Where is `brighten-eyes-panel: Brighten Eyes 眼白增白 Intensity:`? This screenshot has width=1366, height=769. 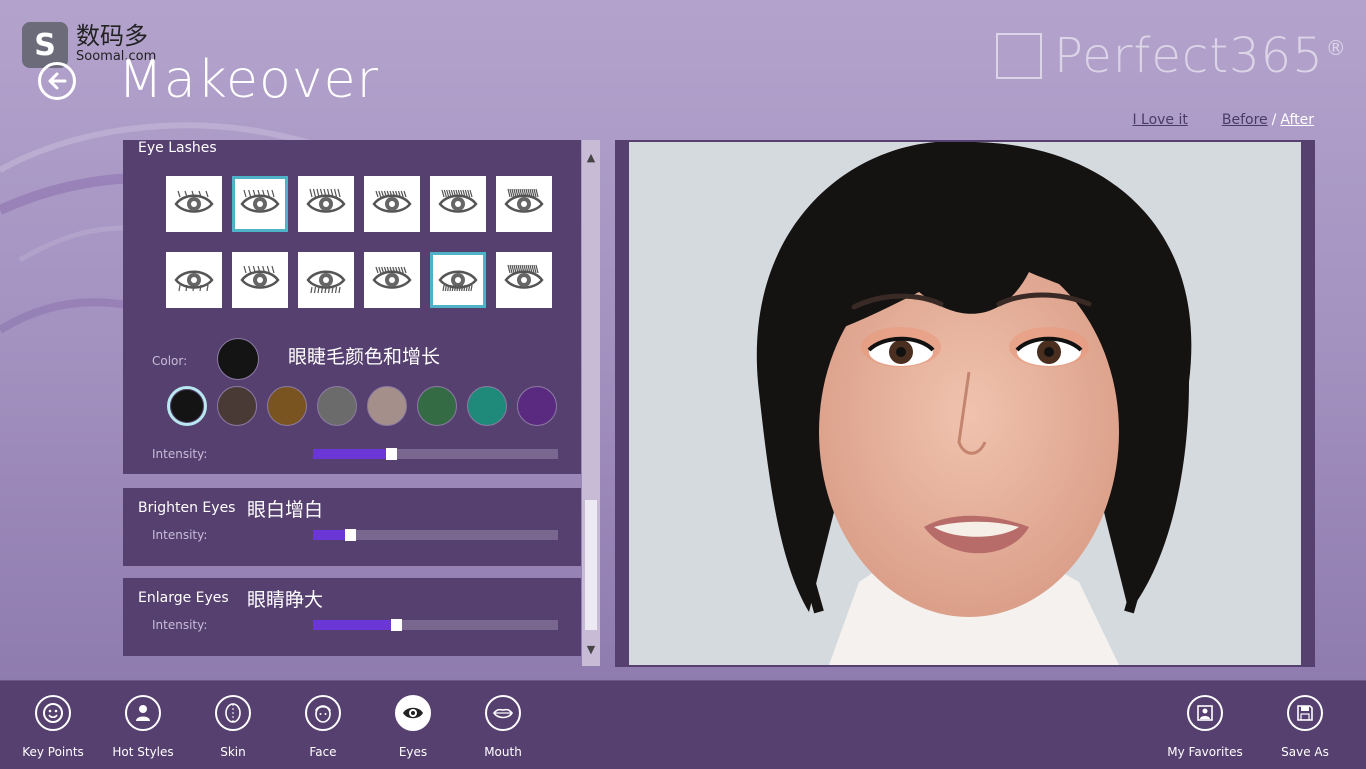 brighten-eyes-panel: Brighten Eyes 眼白增白 Intensity: is located at coordinates (352, 527).